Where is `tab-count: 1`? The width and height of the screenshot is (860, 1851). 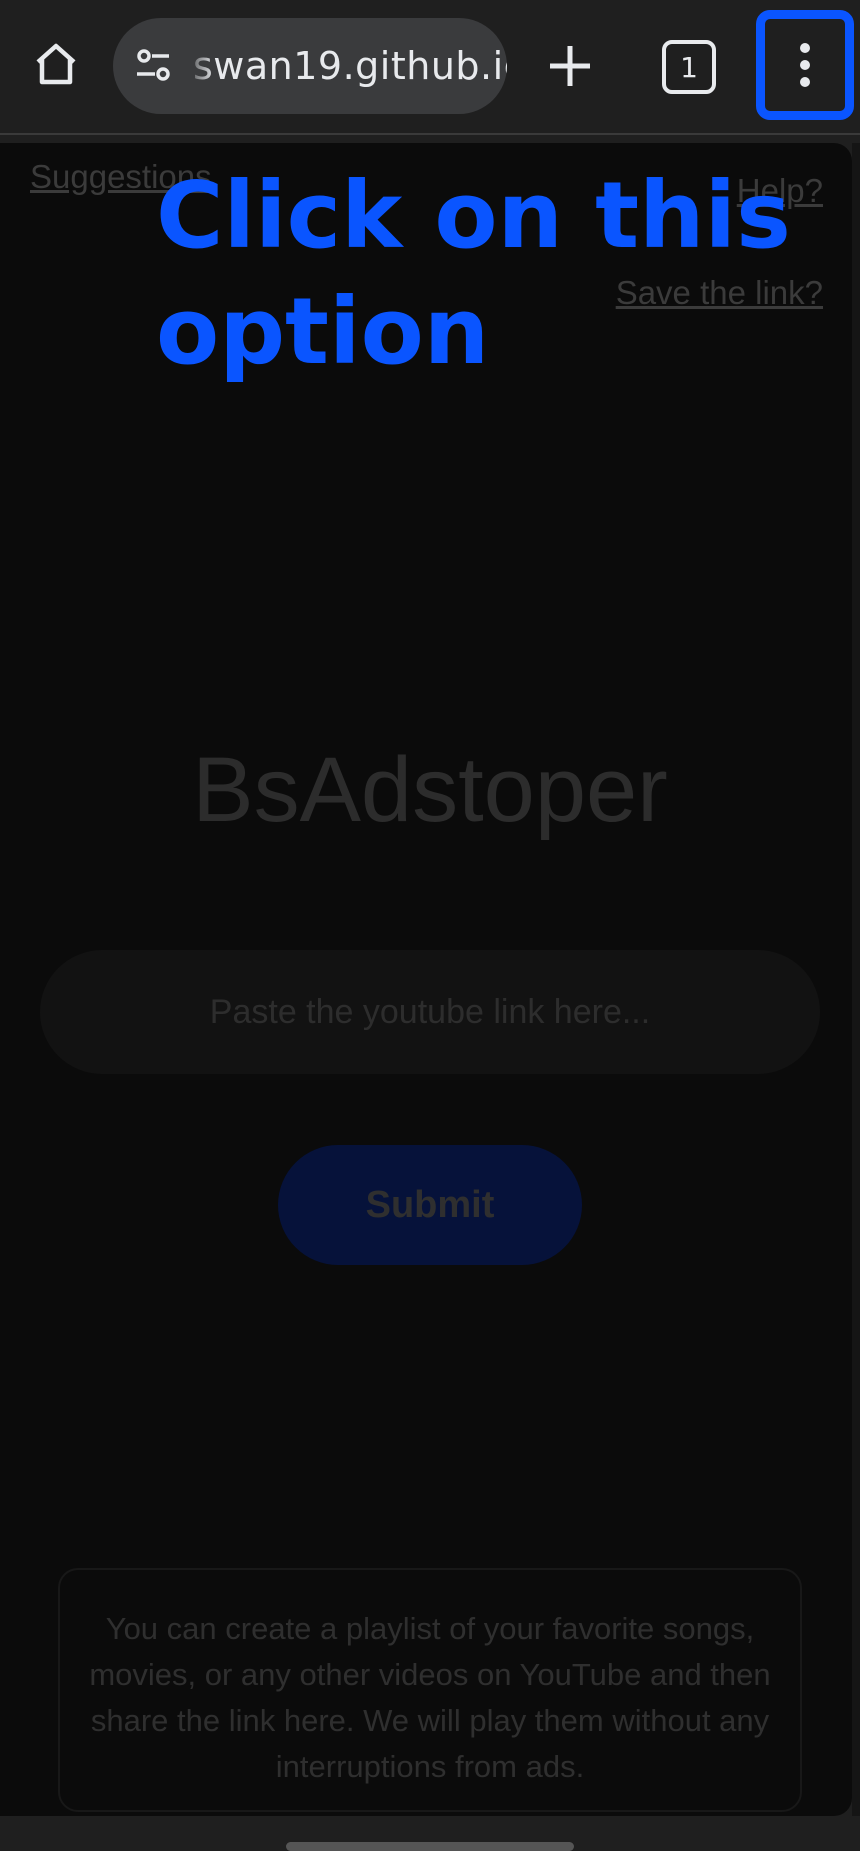
tab-count: 1 is located at coordinates (689, 67).